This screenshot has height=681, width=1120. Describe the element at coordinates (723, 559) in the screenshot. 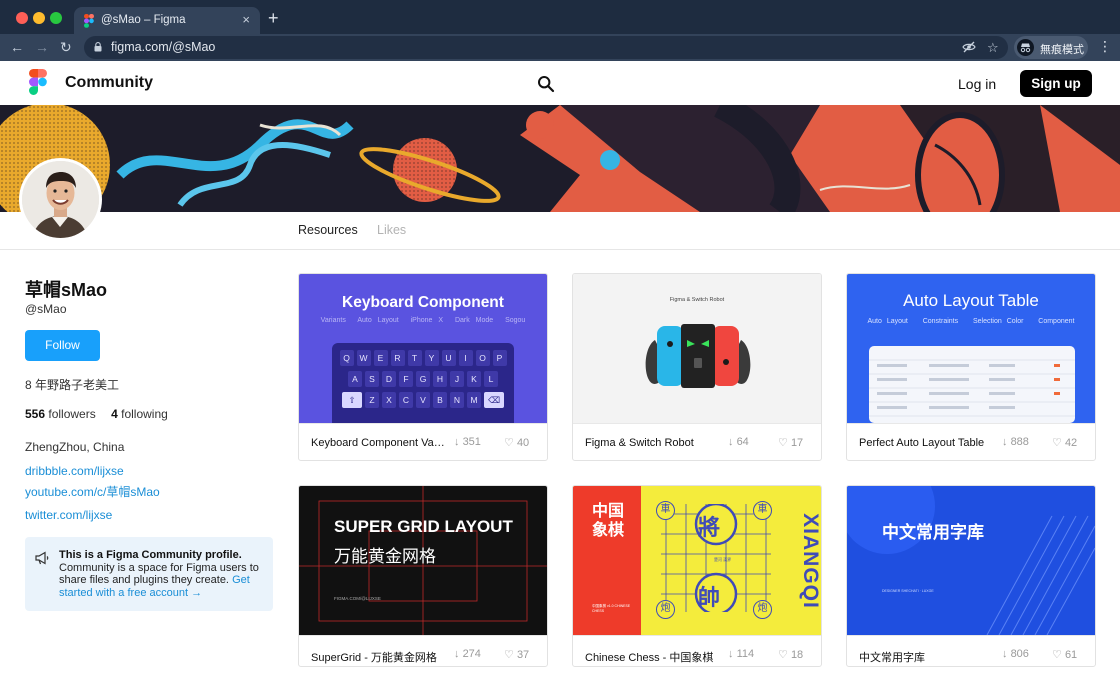

I see `river-label: 楚河 漢界` at that location.